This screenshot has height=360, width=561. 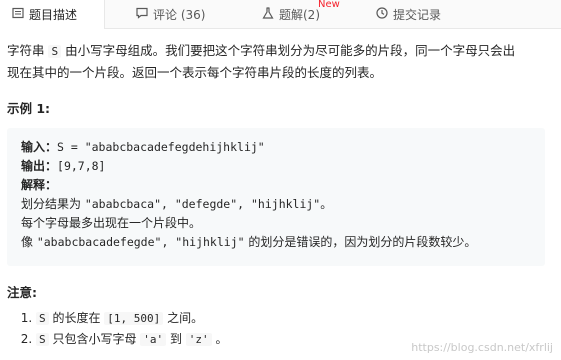 I want to click on note-2-a: 'a', so click(x=153, y=339).